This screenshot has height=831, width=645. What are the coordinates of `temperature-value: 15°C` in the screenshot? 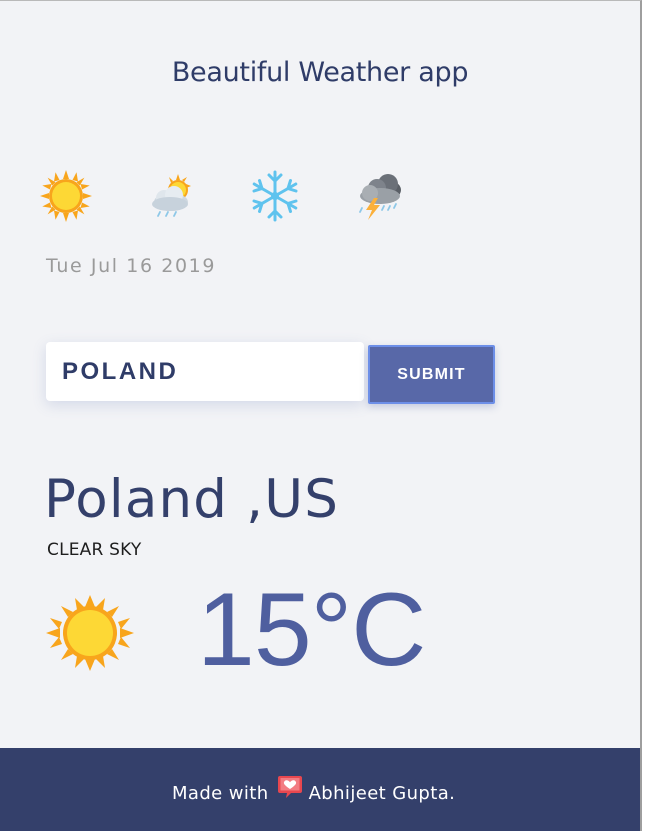 It's located at (311, 630).